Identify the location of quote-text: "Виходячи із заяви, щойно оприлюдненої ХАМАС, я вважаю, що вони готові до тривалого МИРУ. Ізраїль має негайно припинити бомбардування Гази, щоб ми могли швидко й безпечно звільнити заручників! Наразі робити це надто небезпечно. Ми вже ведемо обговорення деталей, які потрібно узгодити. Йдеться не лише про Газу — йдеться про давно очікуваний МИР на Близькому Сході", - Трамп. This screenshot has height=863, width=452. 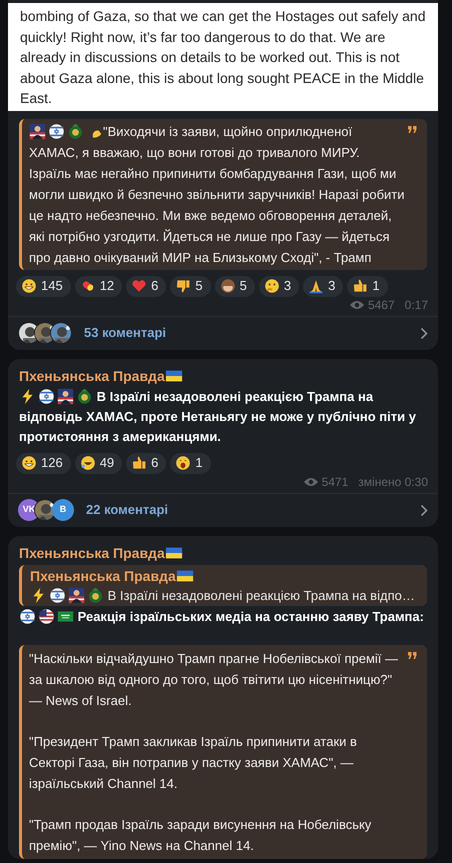
(217, 194).